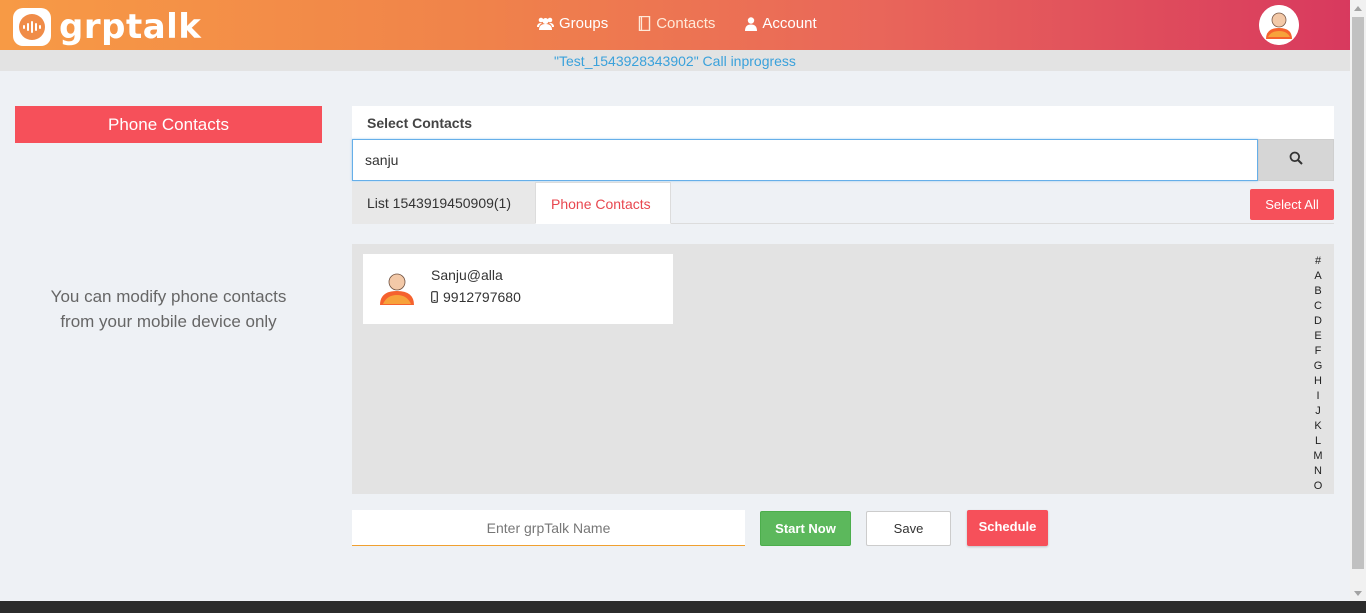 This screenshot has width=1366, height=613. I want to click on alpha-index-item: E, so click(1317, 336).